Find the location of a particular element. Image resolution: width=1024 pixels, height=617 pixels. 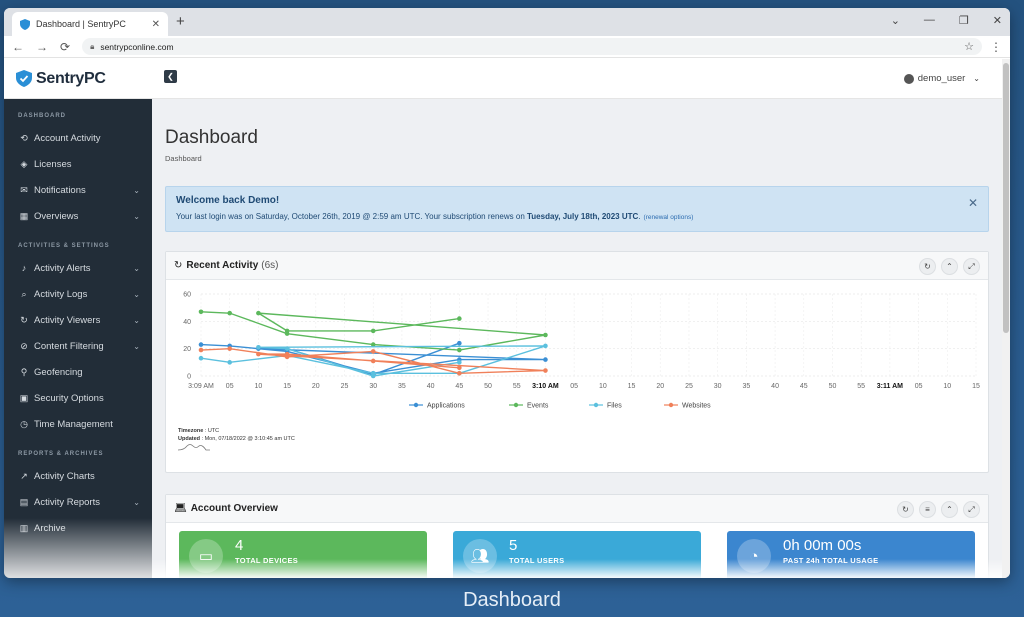

scrollbar-thumb is located at coordinates (1006, 198).